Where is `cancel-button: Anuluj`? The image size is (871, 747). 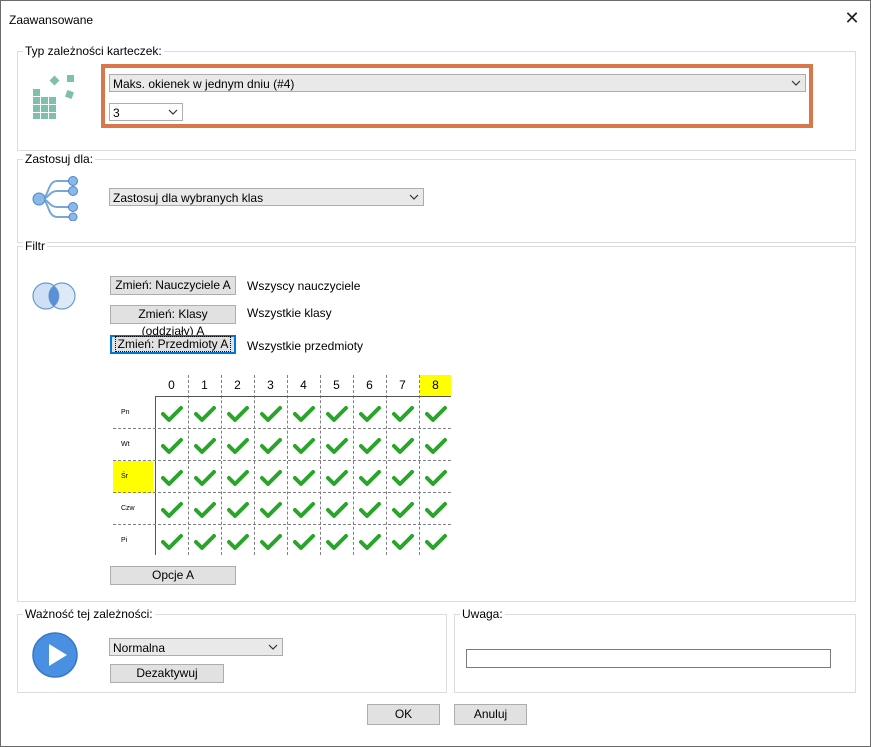
cancel-button: Anuluj is located at coordinates (490, 714).